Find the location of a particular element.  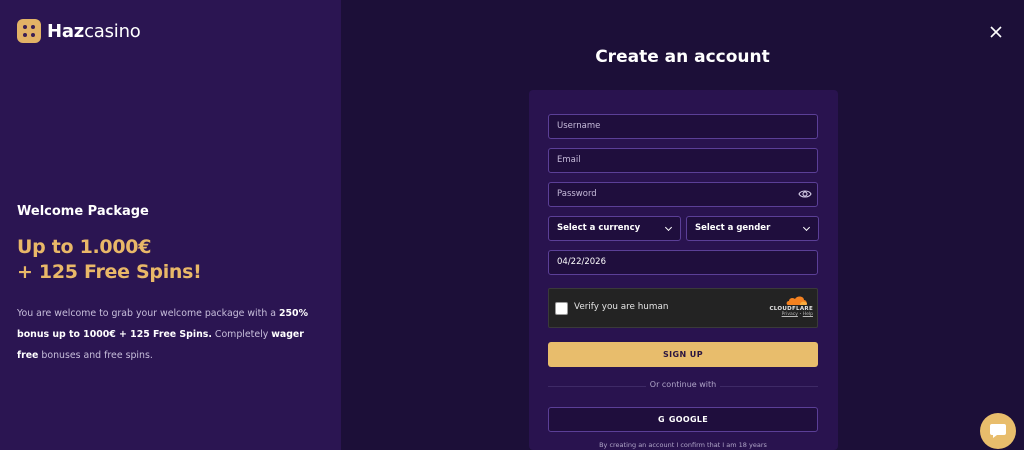

email-input: Email is located at coordinates (683, 160).